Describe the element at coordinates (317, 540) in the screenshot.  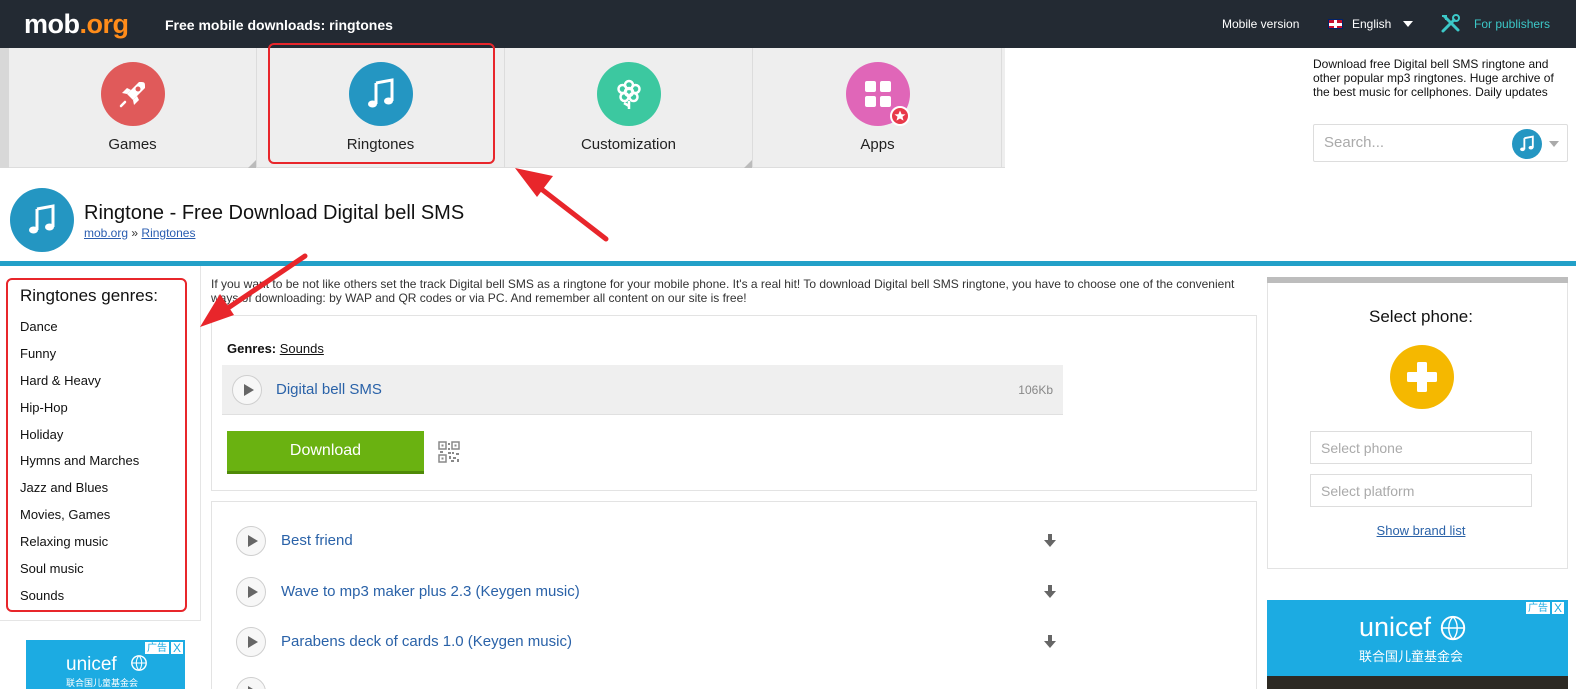
I see `related-track-name: Best friend` at that location.